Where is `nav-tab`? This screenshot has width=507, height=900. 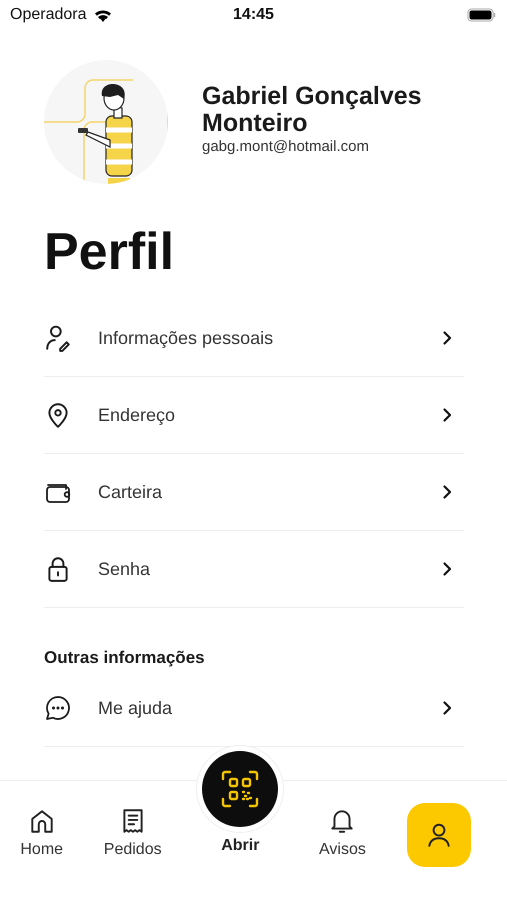 nav-tab is located at coordinates (438, 835).